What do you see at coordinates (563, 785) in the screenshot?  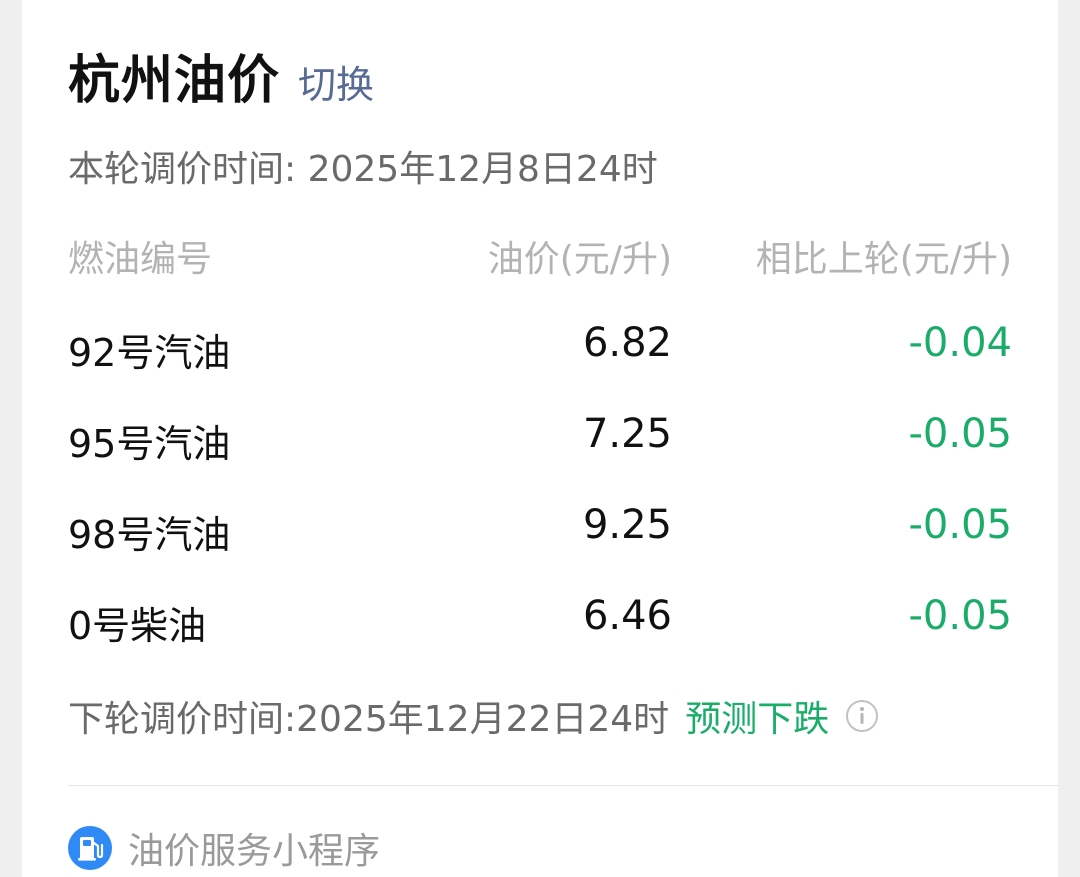 I see `divider` at bounding box center [563, 785].